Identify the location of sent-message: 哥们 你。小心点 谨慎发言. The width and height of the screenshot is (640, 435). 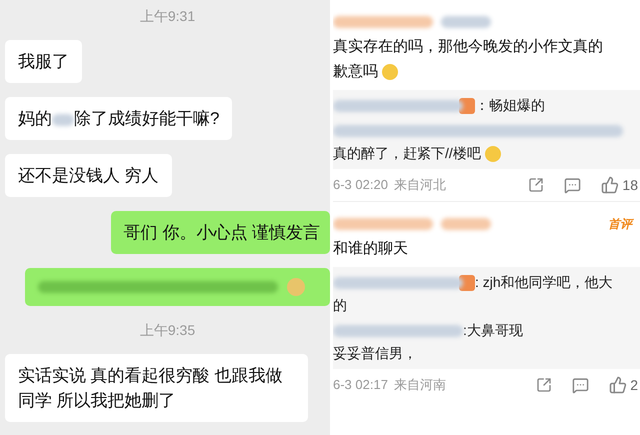
(220, 232).